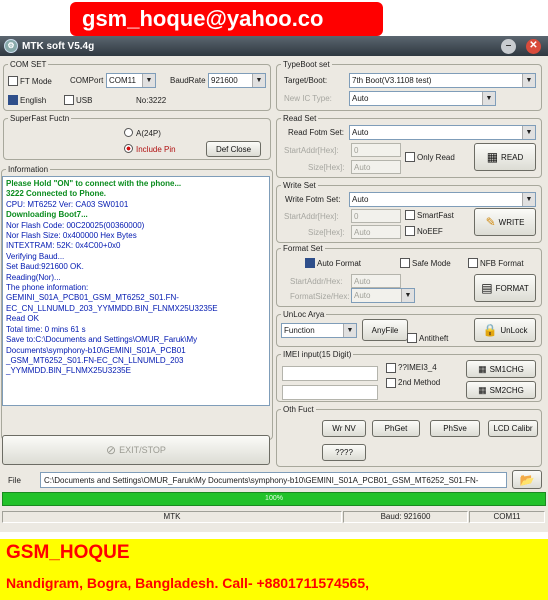 The height and width of the screenshot is (600, 548). I want to click on option-a-radio, so click(128, 132).